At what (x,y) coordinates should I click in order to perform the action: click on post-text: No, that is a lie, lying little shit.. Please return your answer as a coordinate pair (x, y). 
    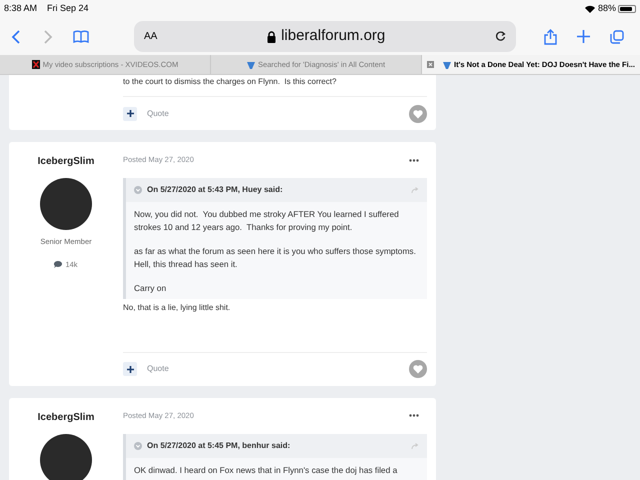
    Looking at the image, I should click on (177, 308).